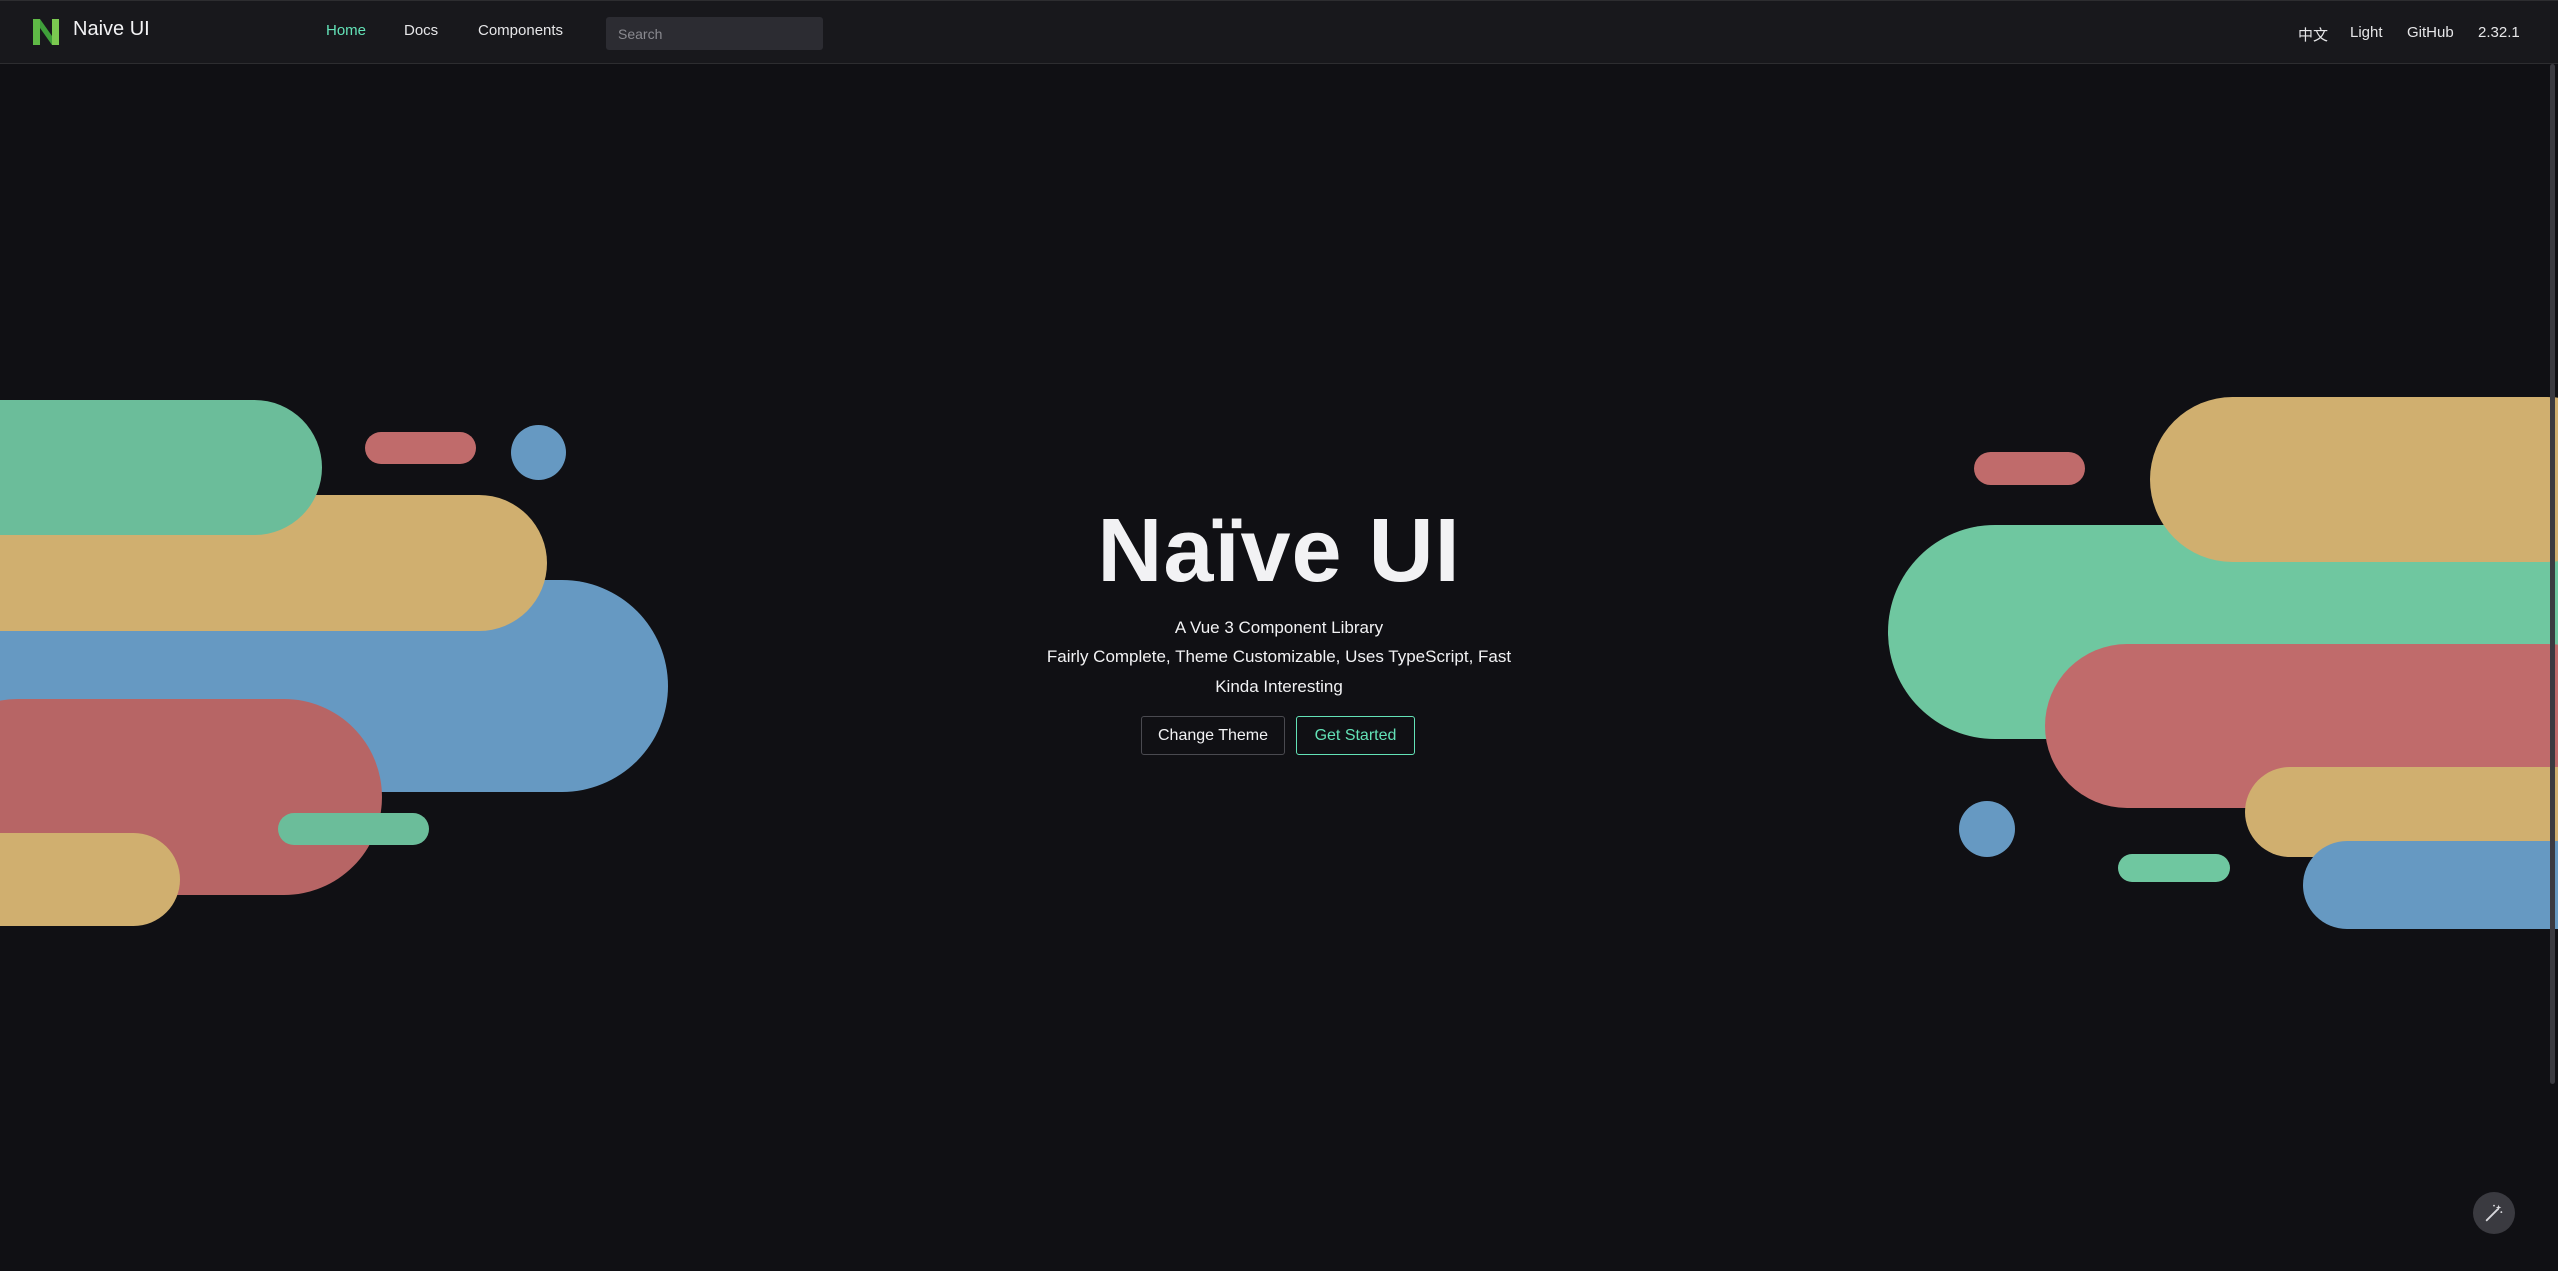 The image size is (2558, 1271). I want to click on brand-name: Naive UI, so click(111, 29).